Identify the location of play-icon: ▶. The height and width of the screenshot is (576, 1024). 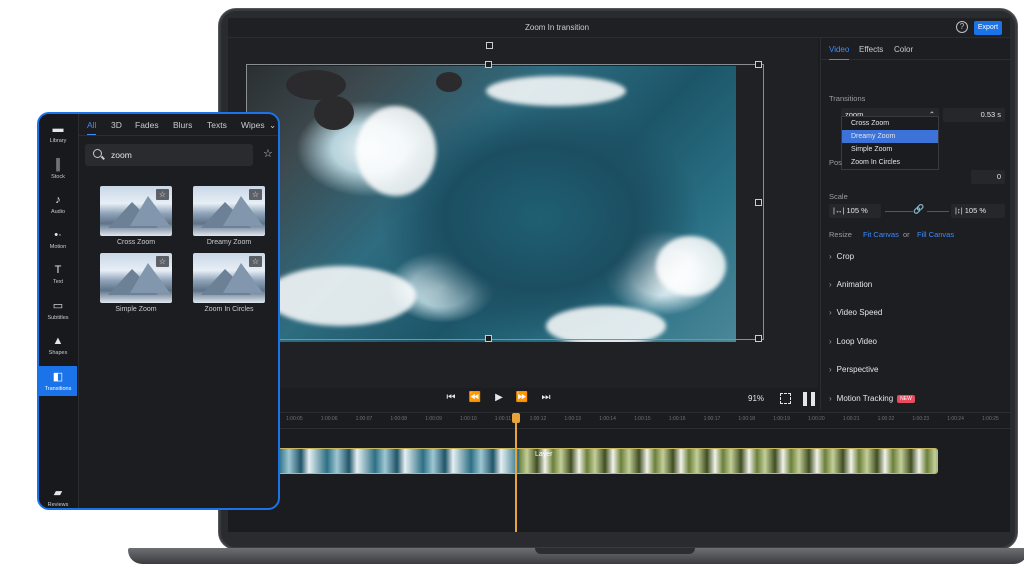
(499, 397).